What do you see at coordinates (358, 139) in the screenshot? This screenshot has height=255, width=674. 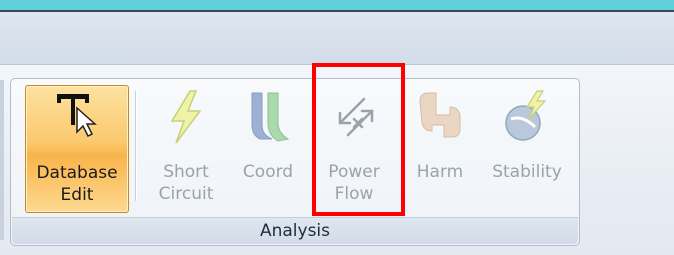 I see `power-flow-highlight-box` at bounding box center [358, 139].